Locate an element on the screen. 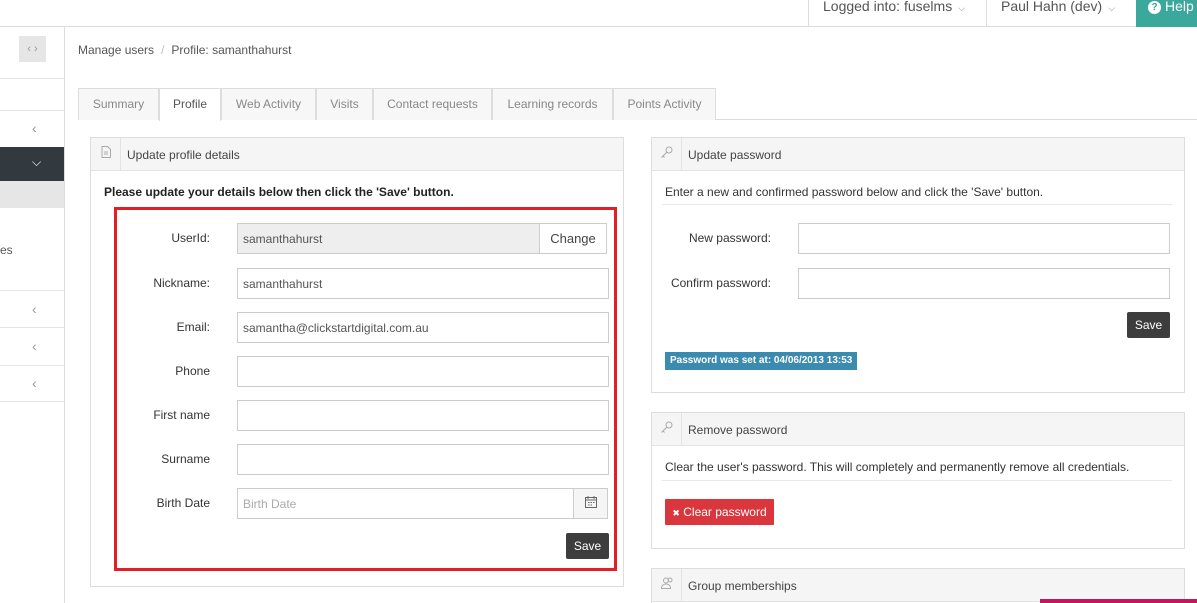 This screenshot has width=1197, height=603. calendar-icon is located at coordinates (590, 502).